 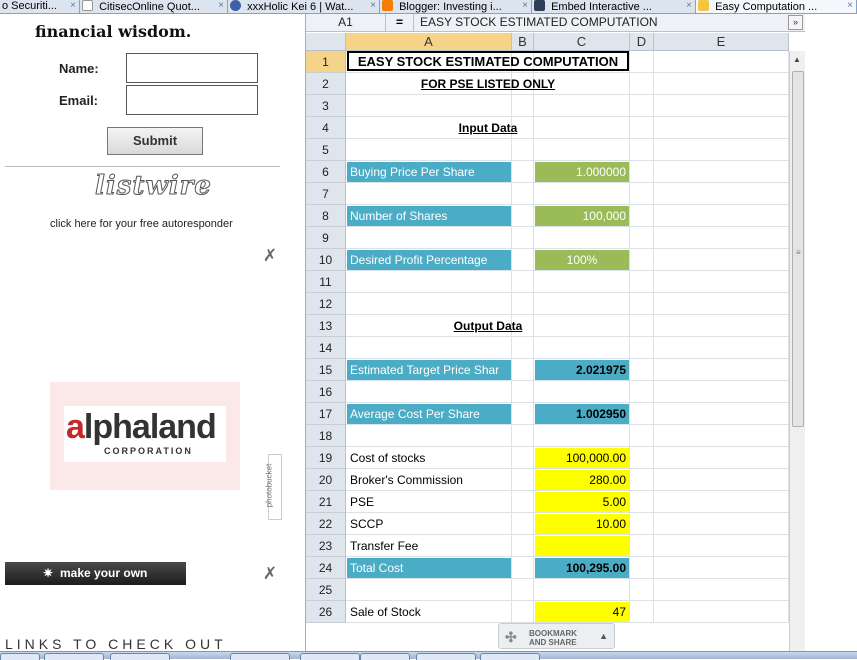 I want to click on row-header-4: 4, so click(x=326, y=128).